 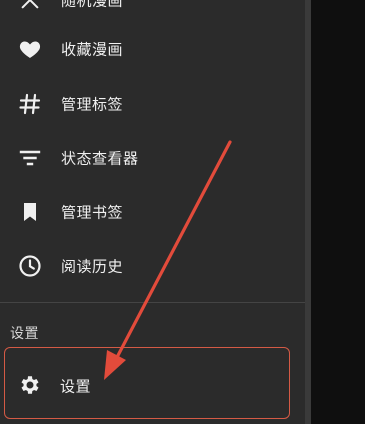 What do you see at coordinates (30, 49) in the screenshot?
I see `heart-icon` at bounding box center [30, 49].